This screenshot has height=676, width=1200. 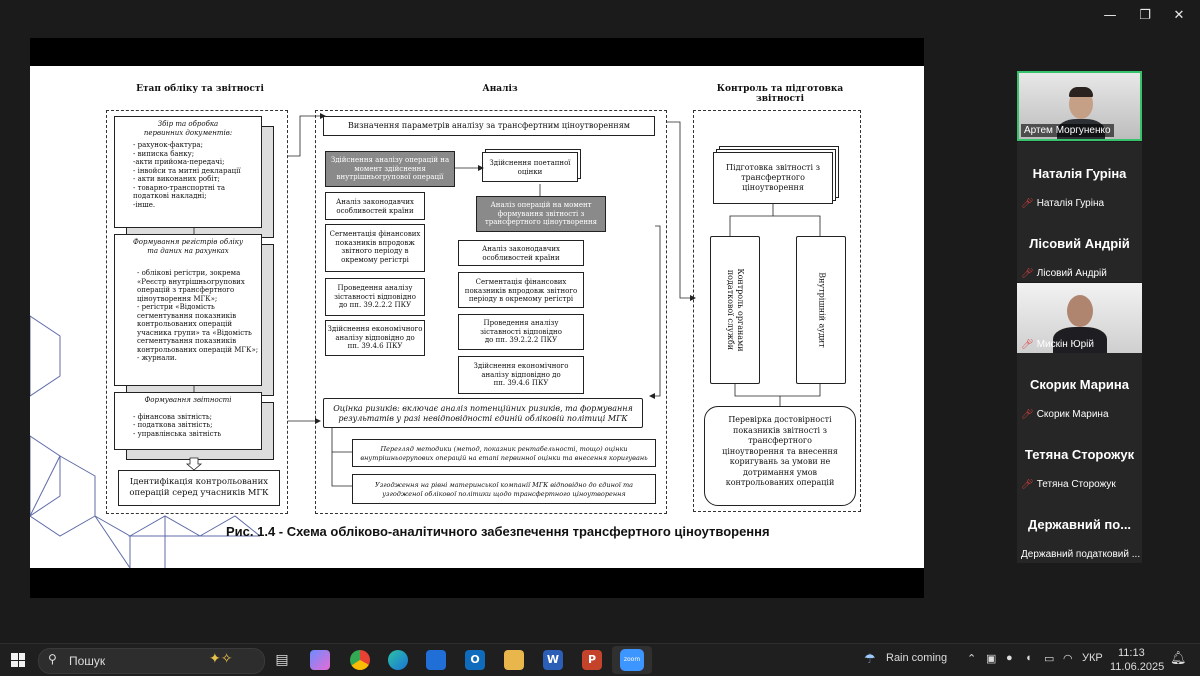 I want to click on weather-text: Rain coming, so click(x=916, y=658).